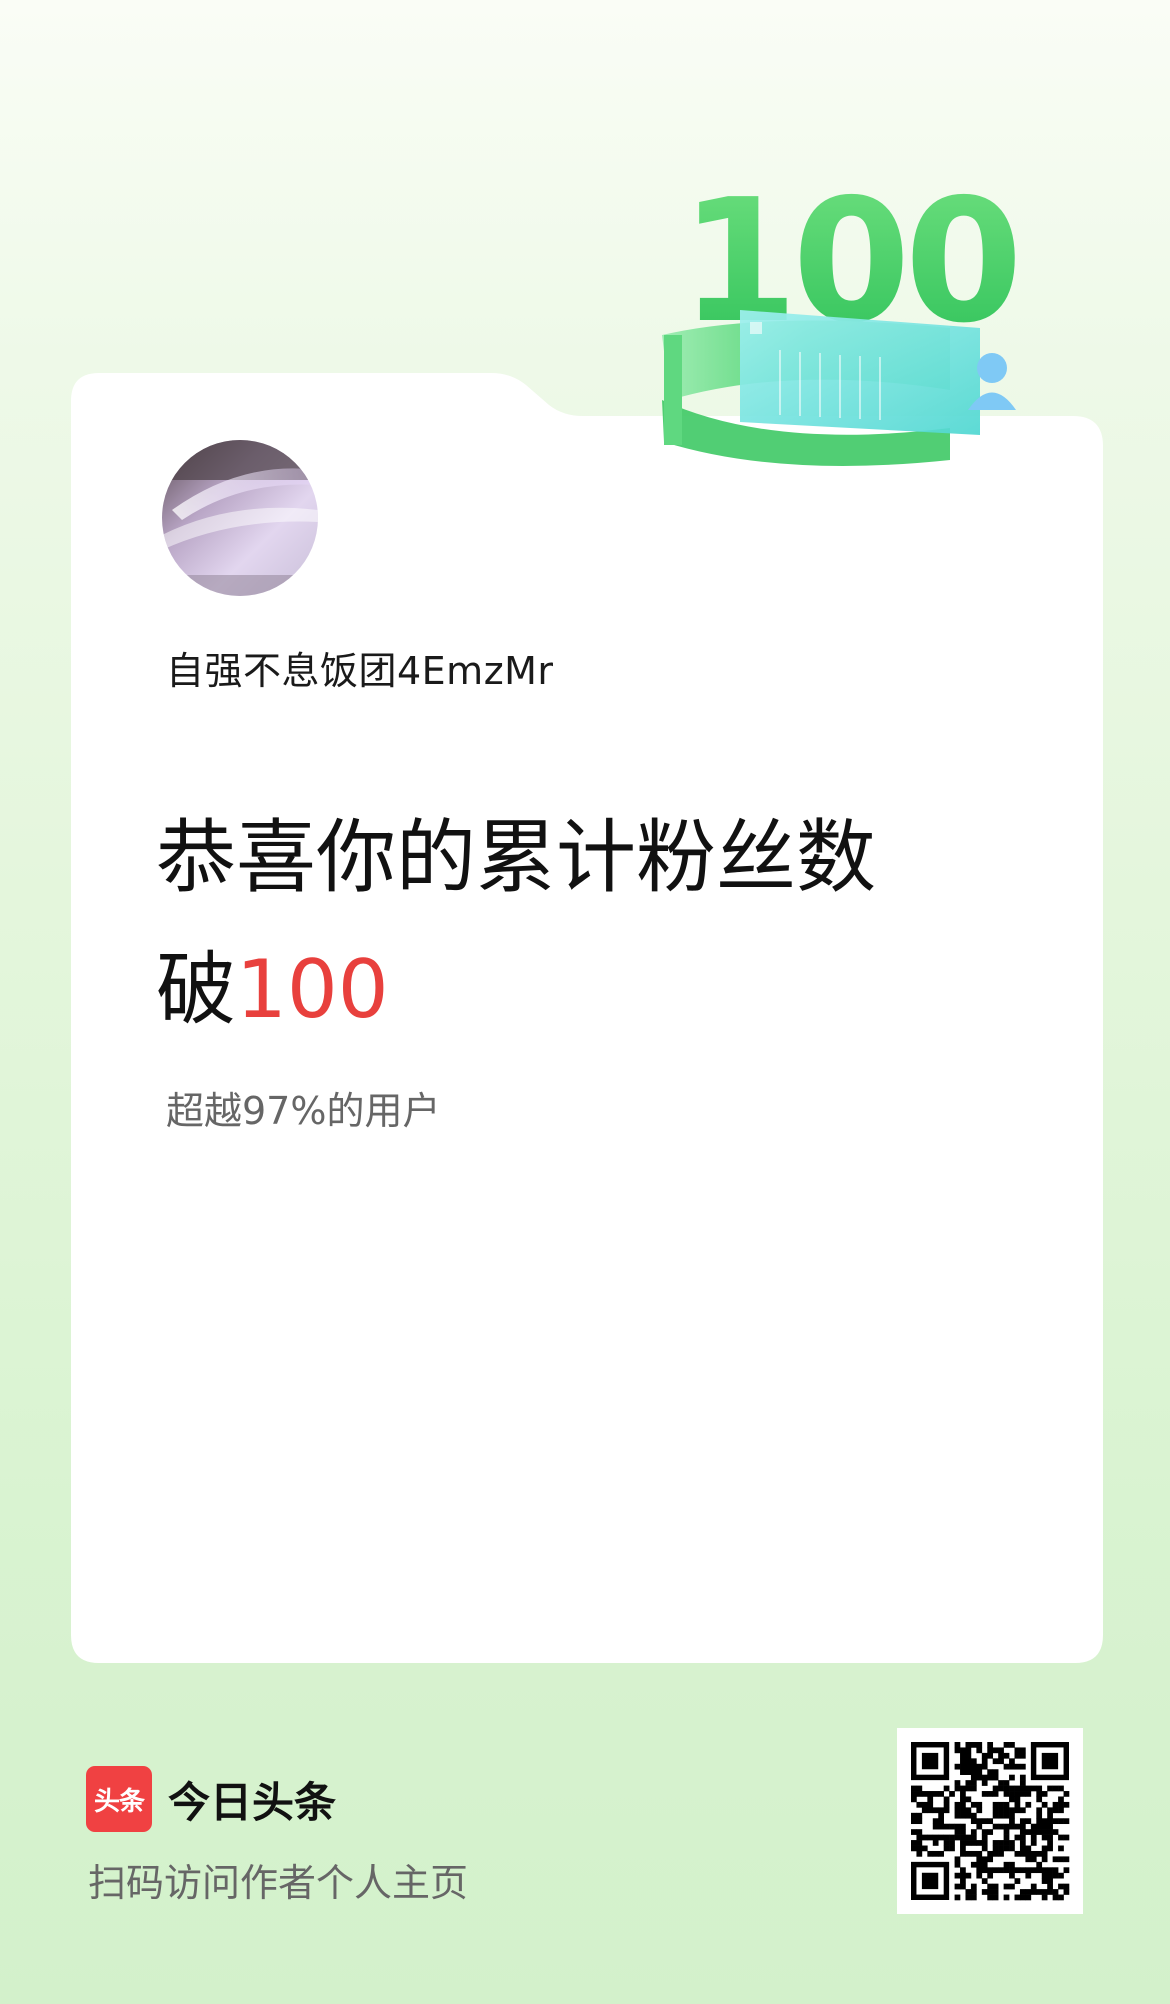 The width and height of the screenshot is (1170, 2004). What do you see at coordinates (990, 1821) in the screenshot?
I see `qr-code` at bounding box center [990, 1821].